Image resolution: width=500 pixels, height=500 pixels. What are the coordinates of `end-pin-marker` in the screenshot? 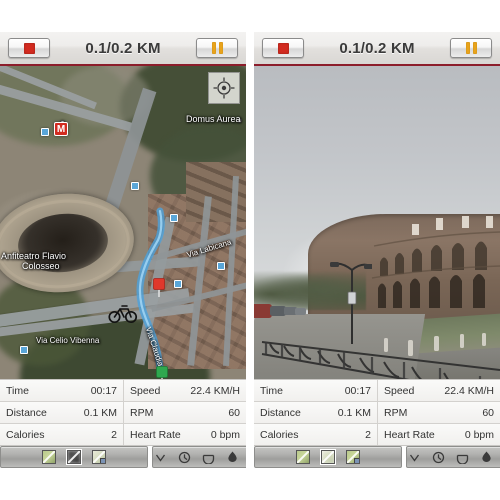 It's located at (159, 288).